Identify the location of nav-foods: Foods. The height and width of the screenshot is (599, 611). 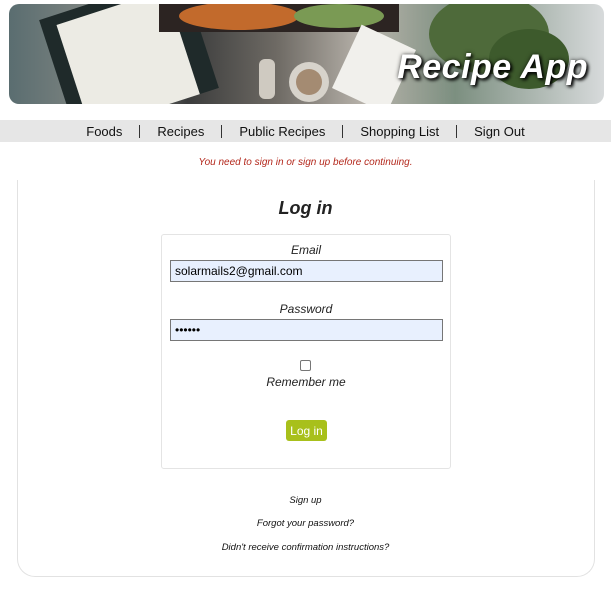
(105, 131).